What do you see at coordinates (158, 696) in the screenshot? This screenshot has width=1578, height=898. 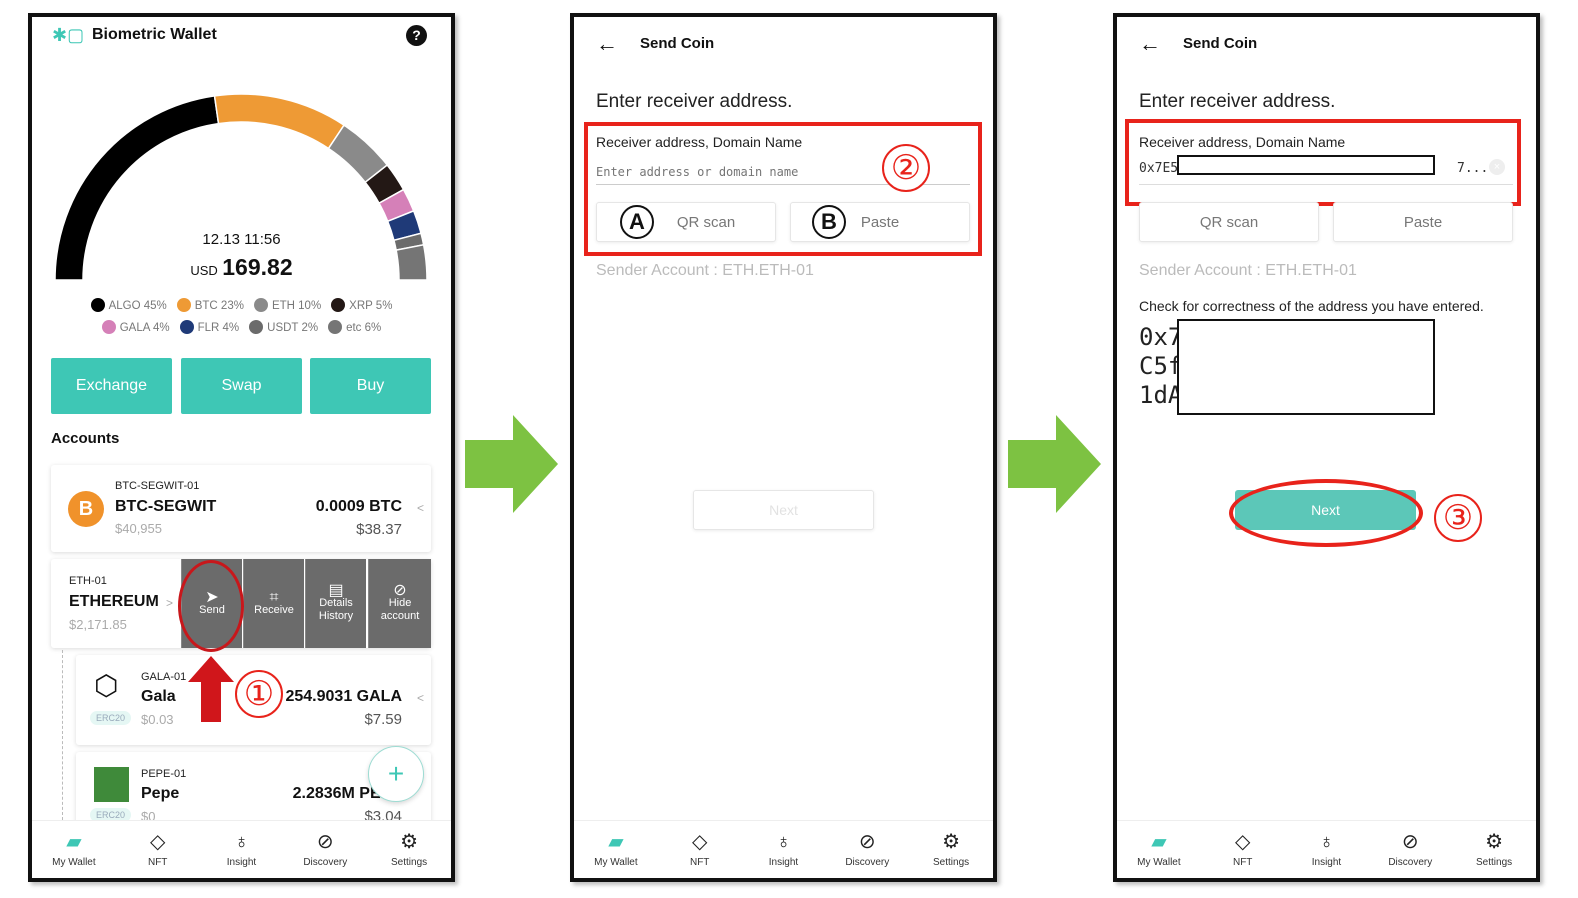 I see `account-name: Gala` at bounding box center [158, 696].